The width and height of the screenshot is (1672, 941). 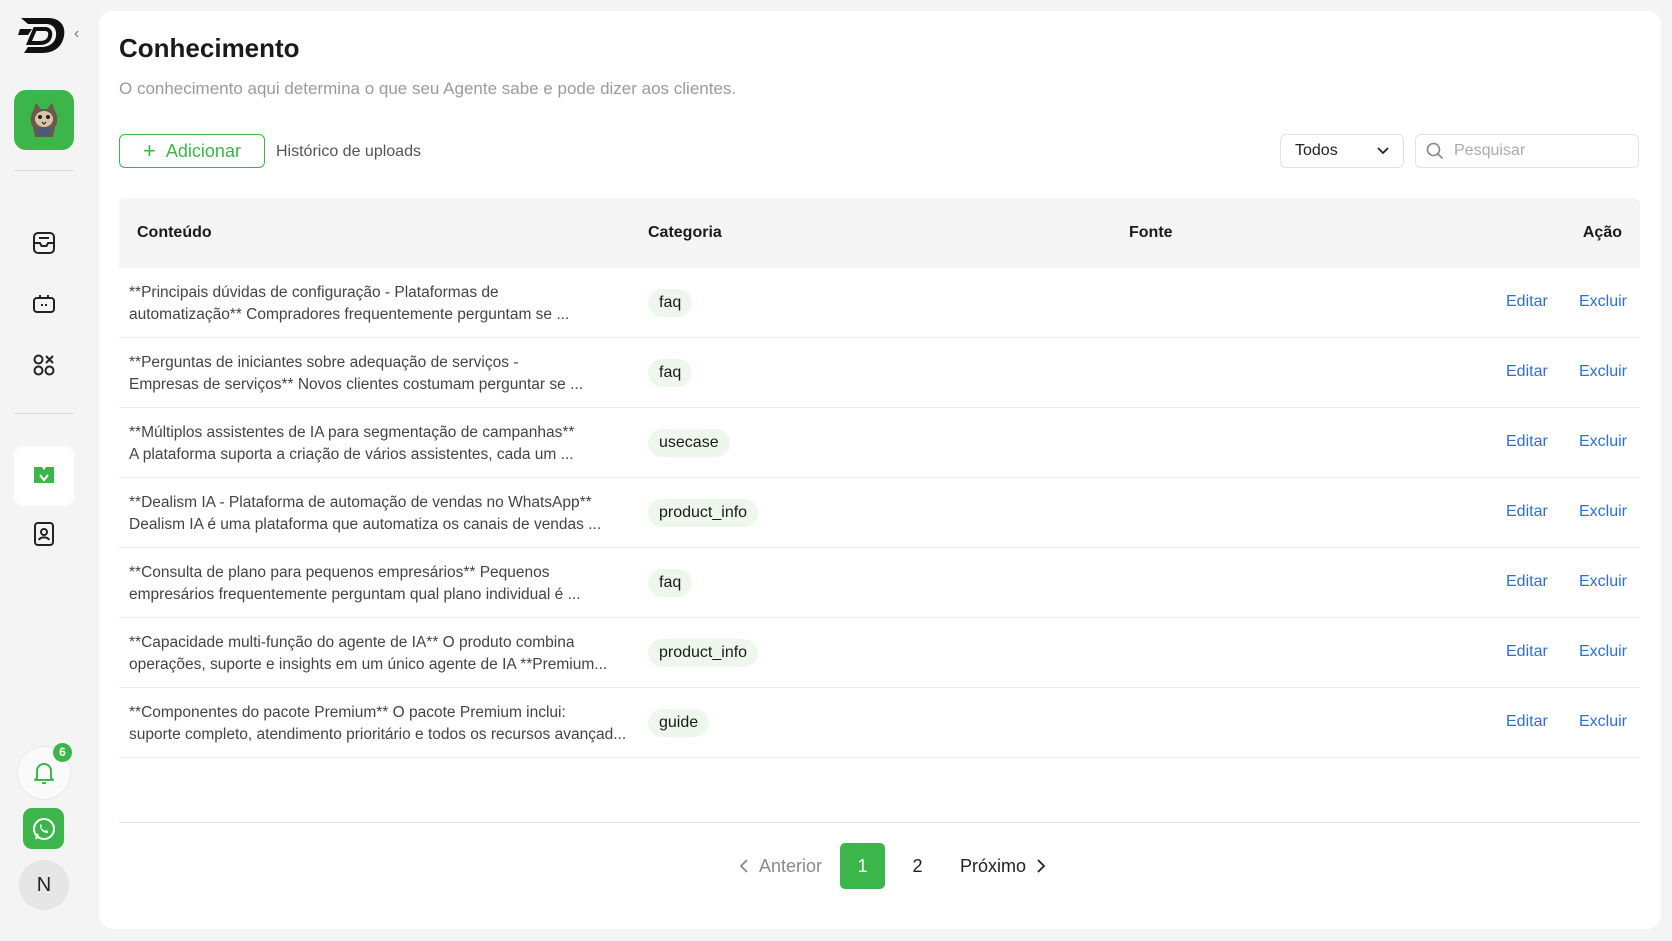 I want to click on inbox-icon, so click(x=44, y=243).